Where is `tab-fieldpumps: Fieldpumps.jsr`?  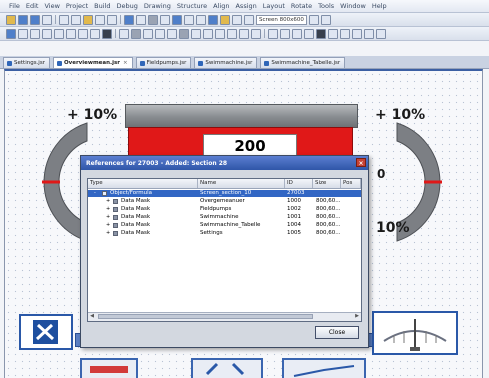 tab-fieldpumps: Fieldpumps.jsr is located at coordinates (163, 62).